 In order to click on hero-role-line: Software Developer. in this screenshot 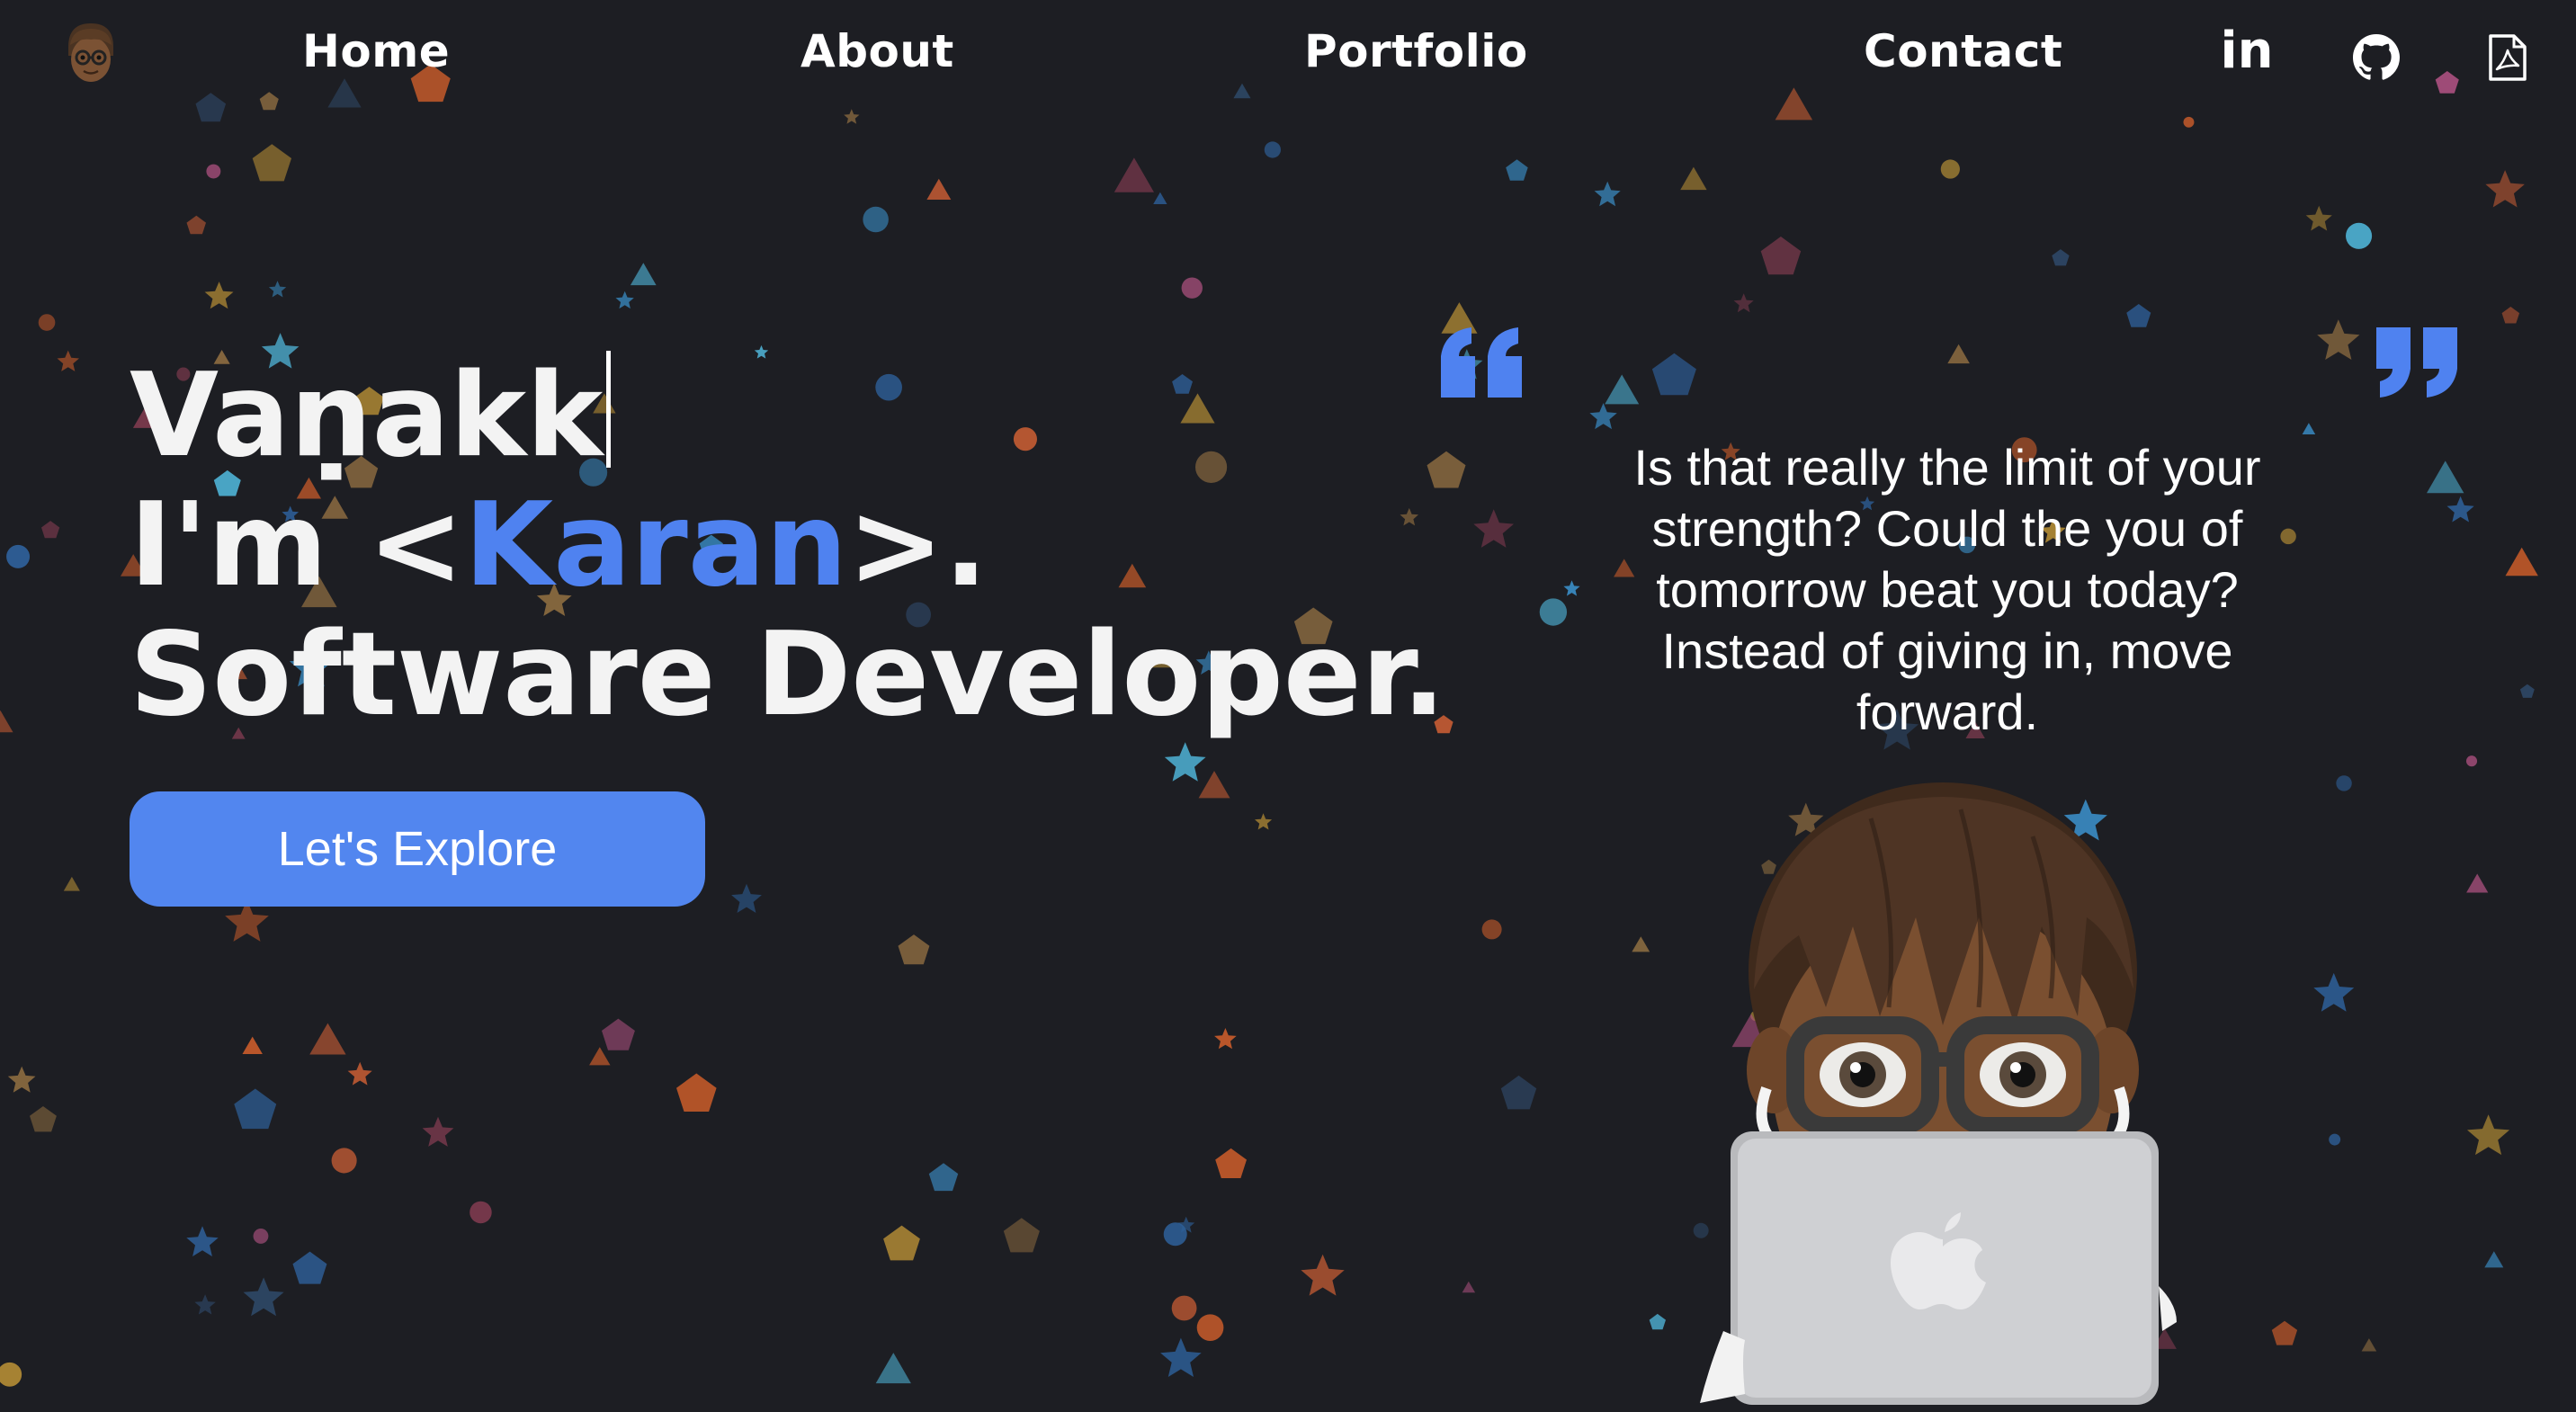, I will do `click(788, 675)`.